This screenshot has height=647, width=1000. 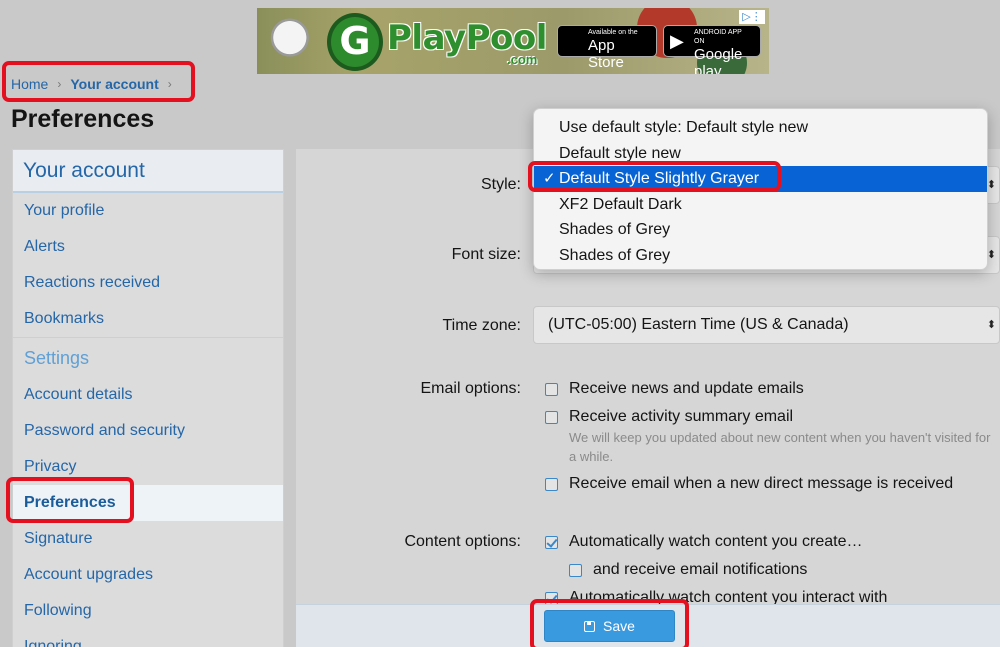 I want to click on save-button: Save, so click(x=609, y=626).